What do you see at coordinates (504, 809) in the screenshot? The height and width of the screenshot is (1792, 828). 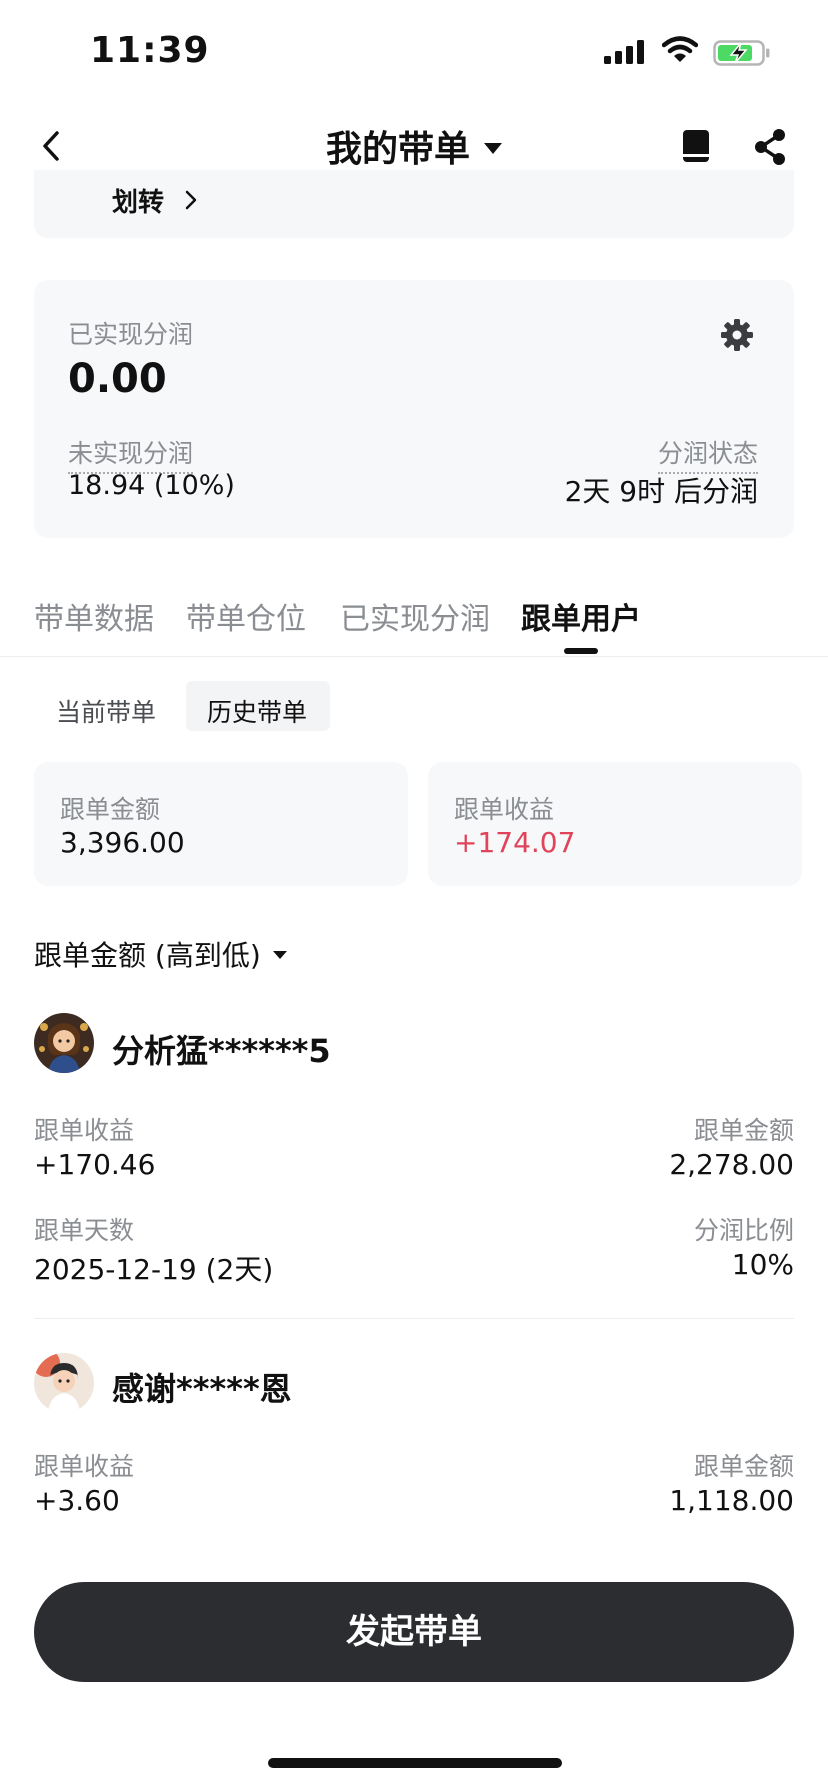 I see `follow-profit-label: 跟单收益` at bounding box center [504, 809].